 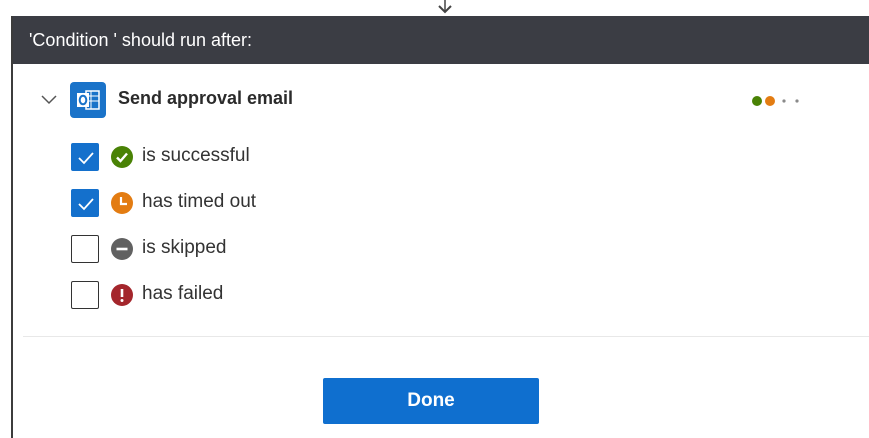 What do you see at coordinates (85, 249) in the screenshot?
I see `checkbox-is-skipped` at bounding box center [85, 249].